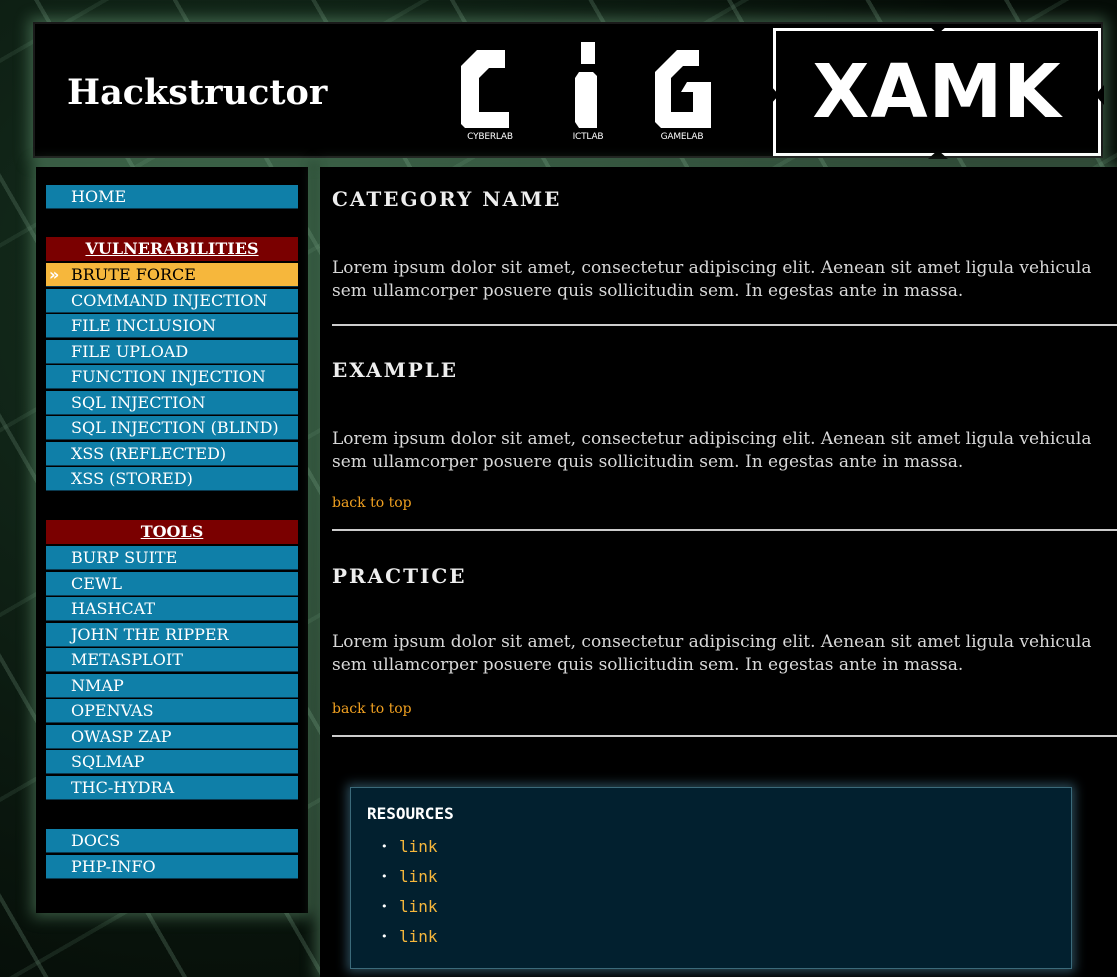 This screenshot has height=977, width=1117. What do you see at coordinates (410, 813) in the screenshot?
I see `resources-title: RESOURCES` at bounding box center [410, 813].